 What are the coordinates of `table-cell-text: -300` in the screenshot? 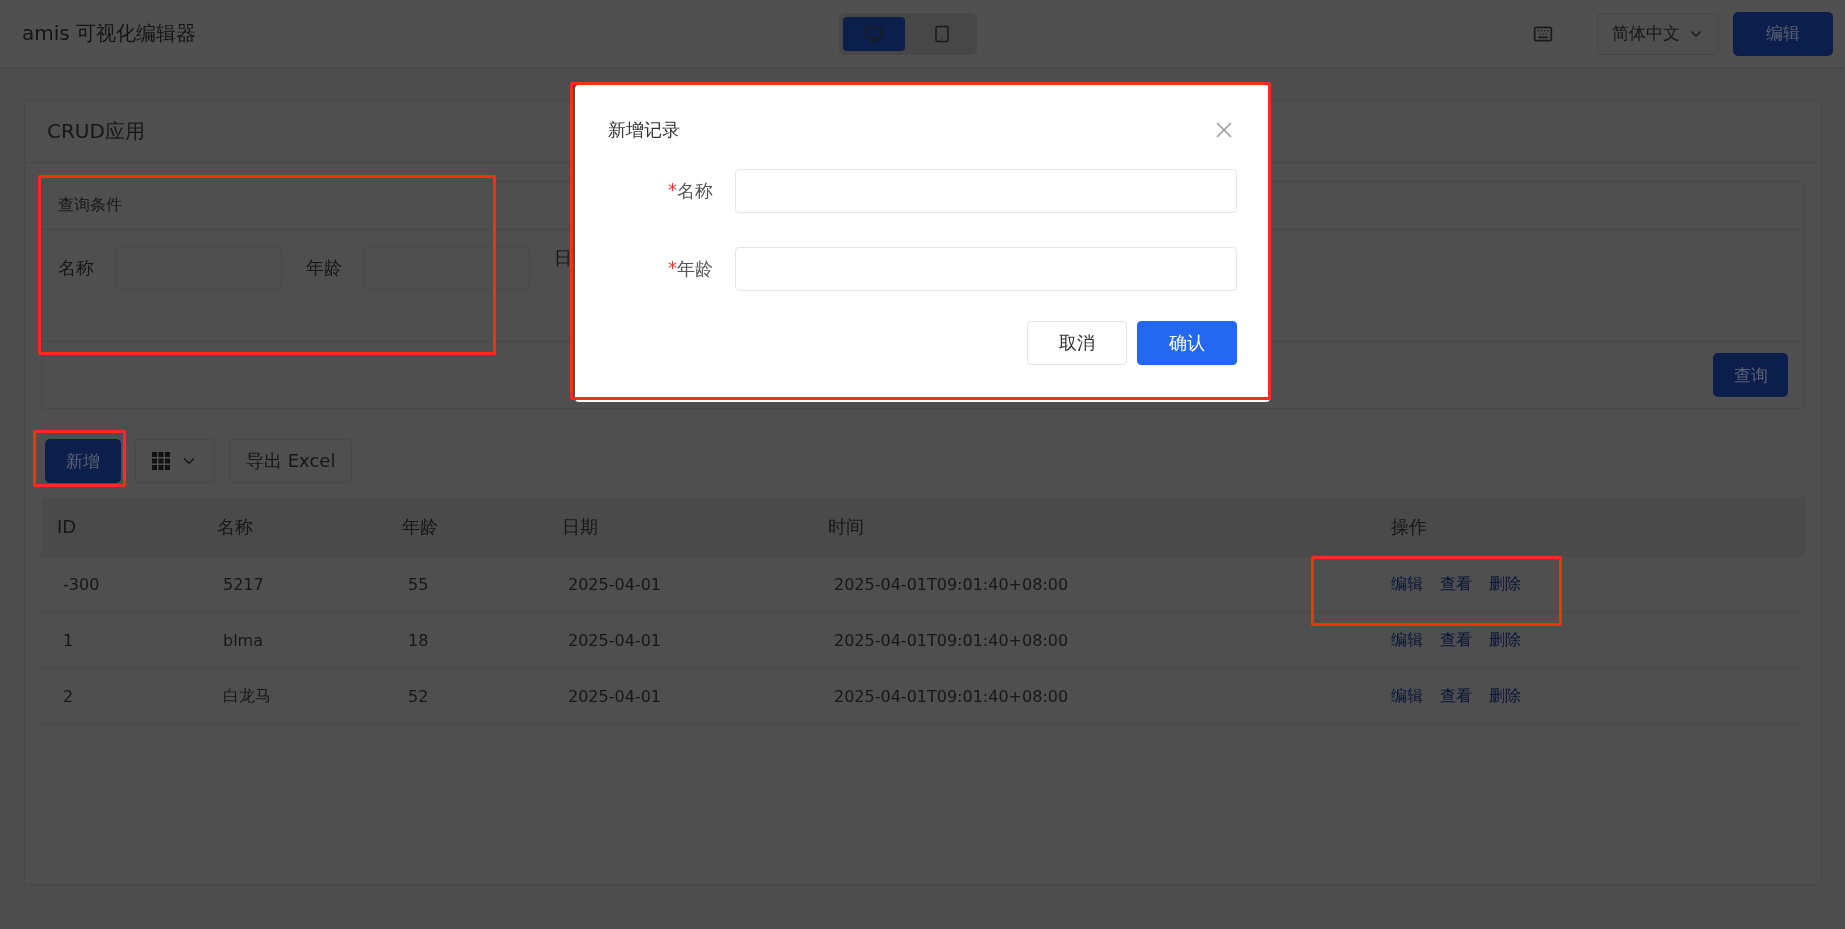 It's located at (82, 584).